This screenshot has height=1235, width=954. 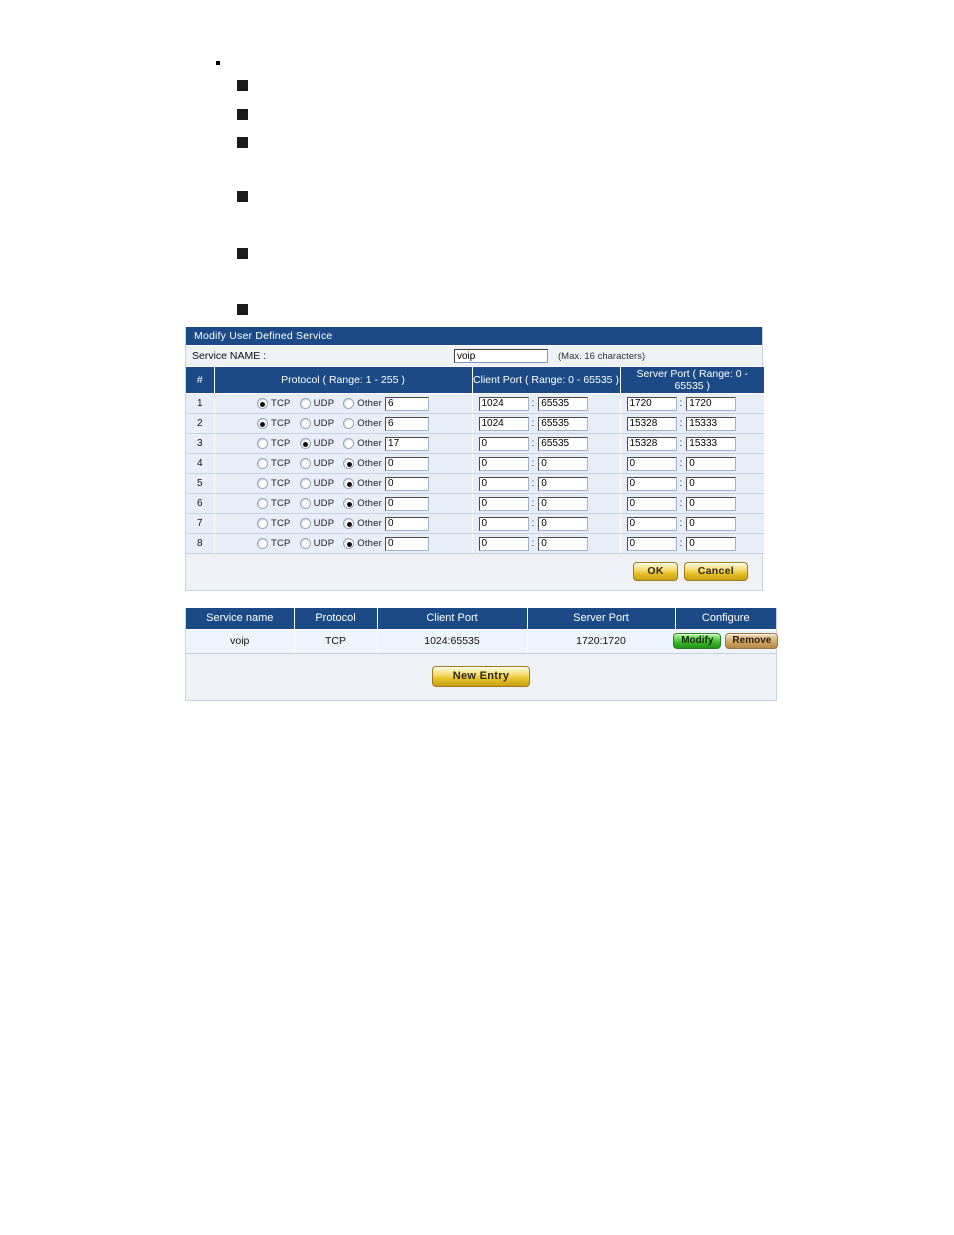 I want to click on client-port-cell: :, so click(x=546, y=523).